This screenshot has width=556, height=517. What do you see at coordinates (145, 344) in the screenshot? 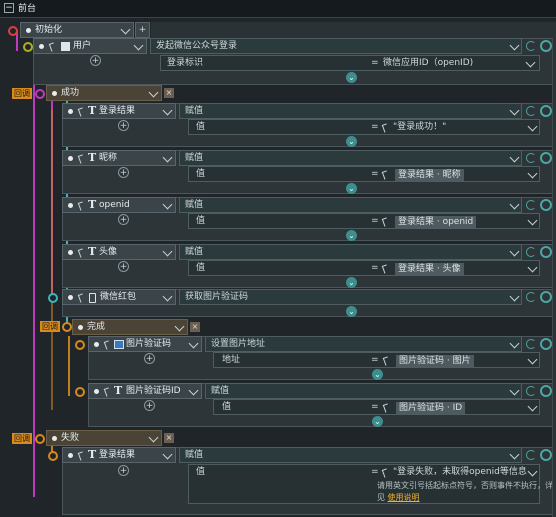
I see `done-item-node: 图片验证码` at bounding box center [145, 344].